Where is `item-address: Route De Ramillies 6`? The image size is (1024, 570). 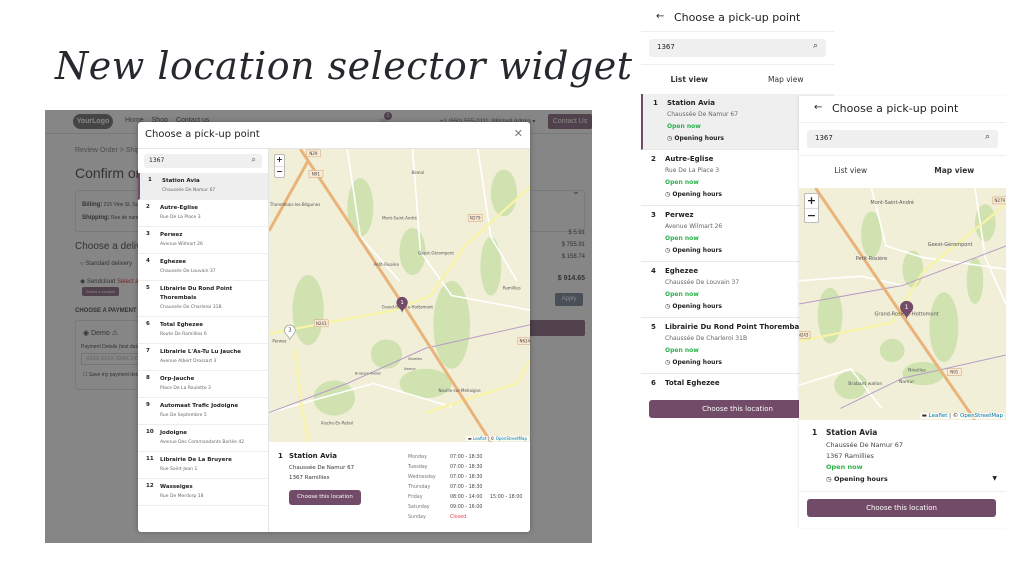
item-address: Route De Ramillies 6 is located at coordinates (183, 334).